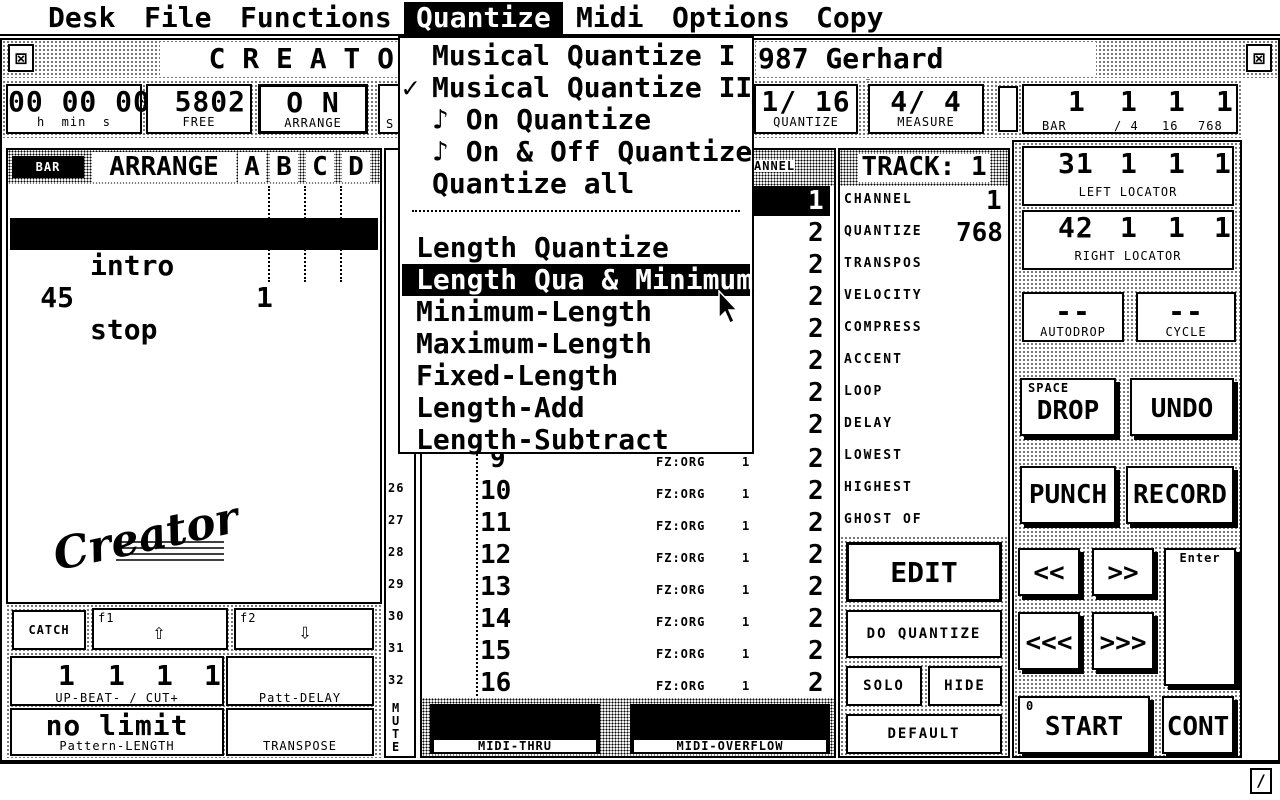 This screenshot has width=1280, height=800. I want to click on arrange-title: ARRANGE, so click(164, 167).